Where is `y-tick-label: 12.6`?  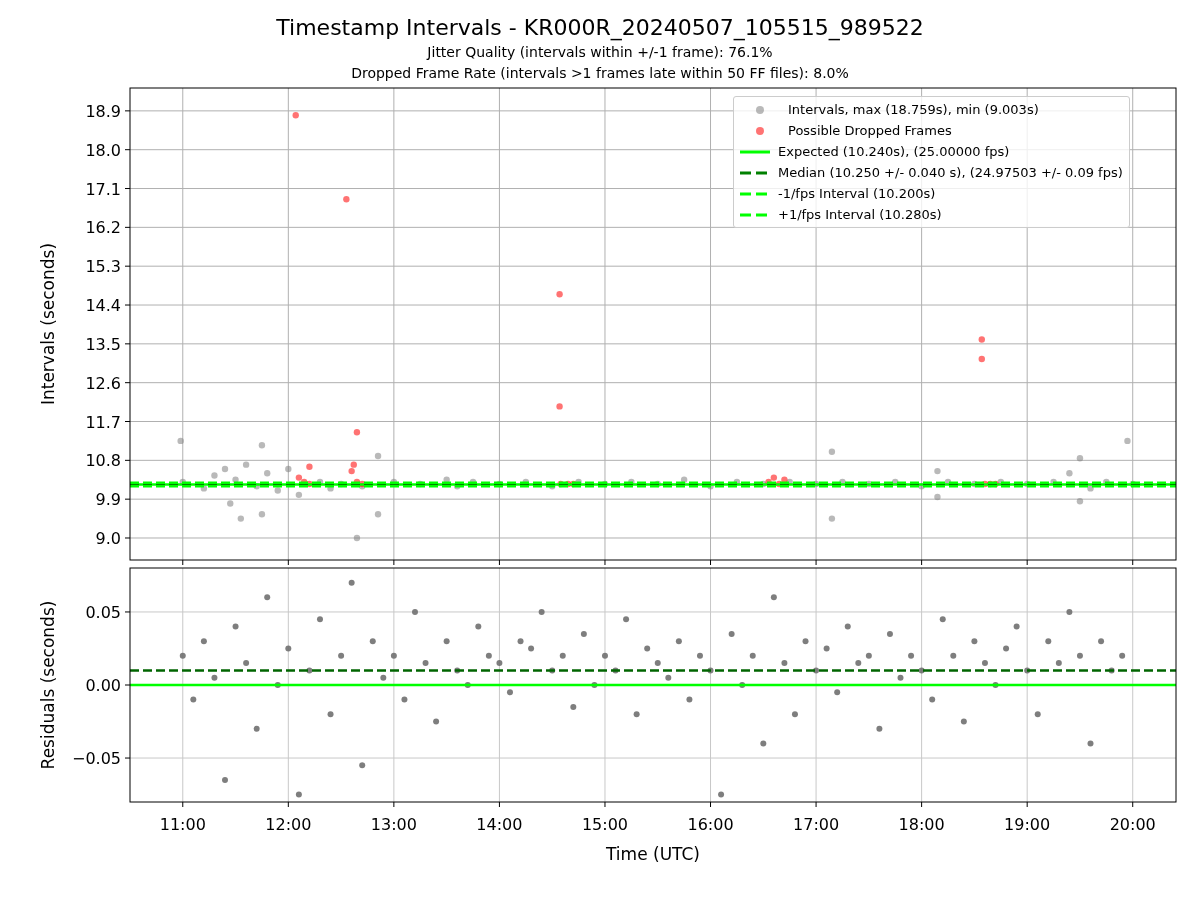
y-tick-label: 12.6 is located at coordinates (103, 383).